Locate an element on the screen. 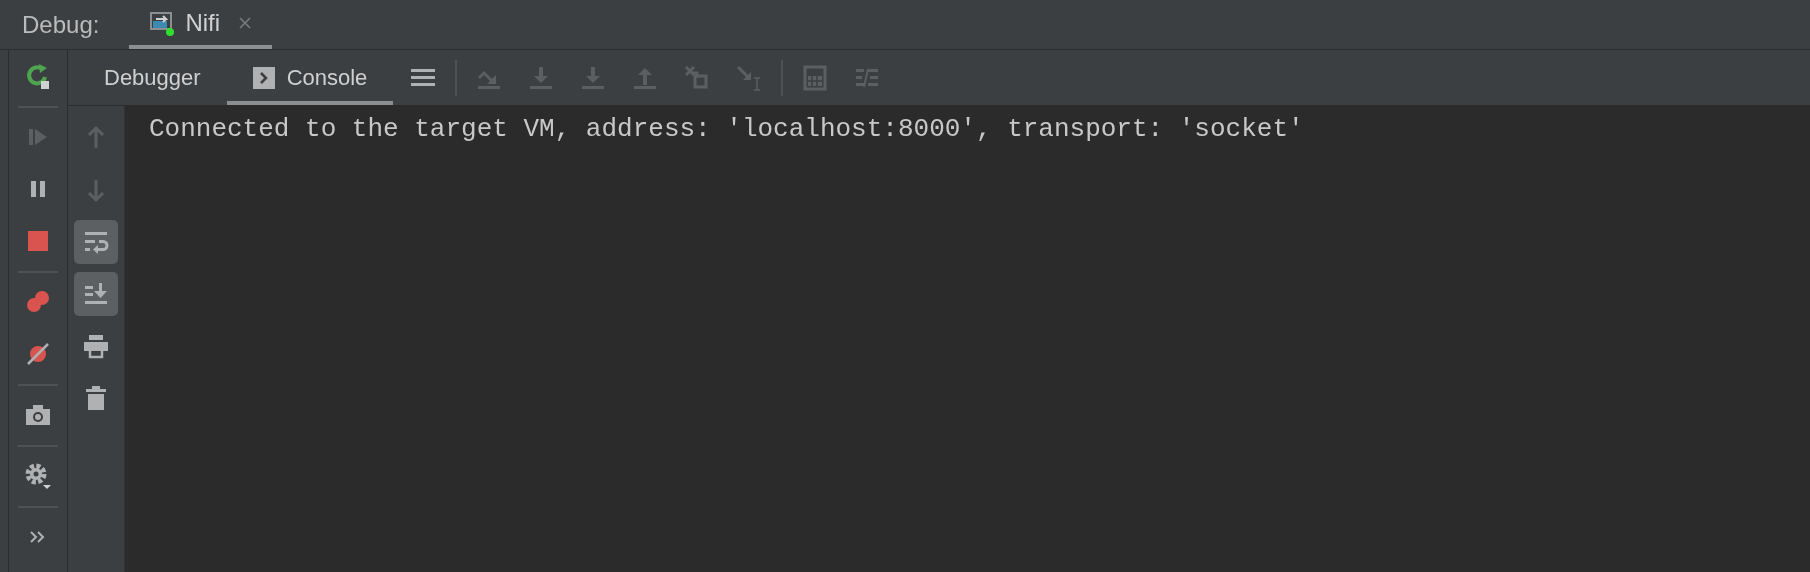 This screenshot has width=1810, height=572. scroll-to-end-icon is located at coordinates (96, 294).